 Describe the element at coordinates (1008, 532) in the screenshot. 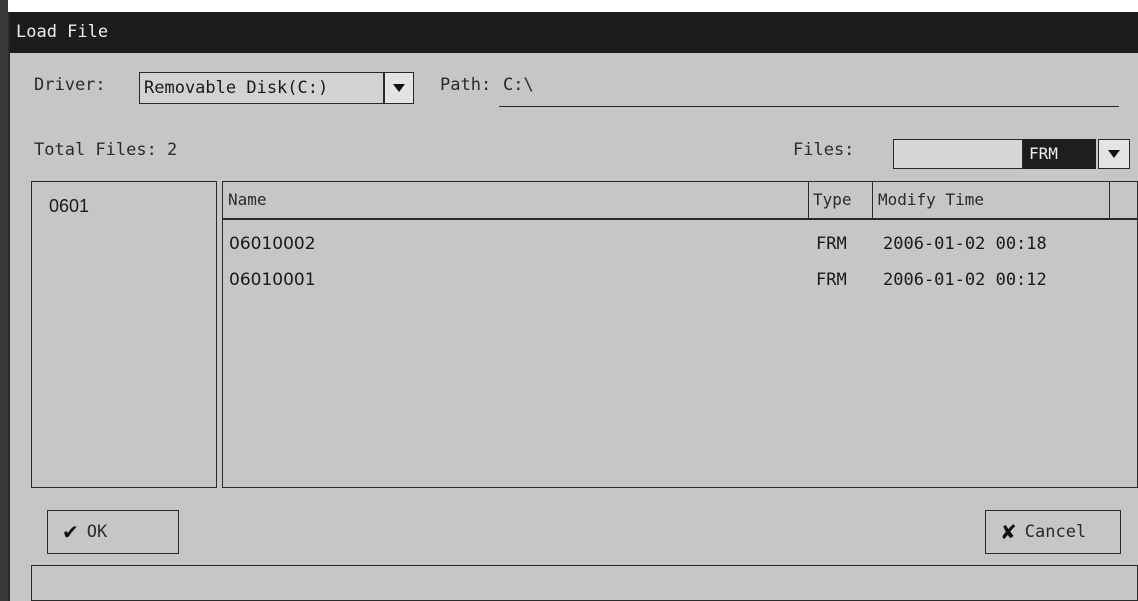

I see `x-icon: ✘` at that location.